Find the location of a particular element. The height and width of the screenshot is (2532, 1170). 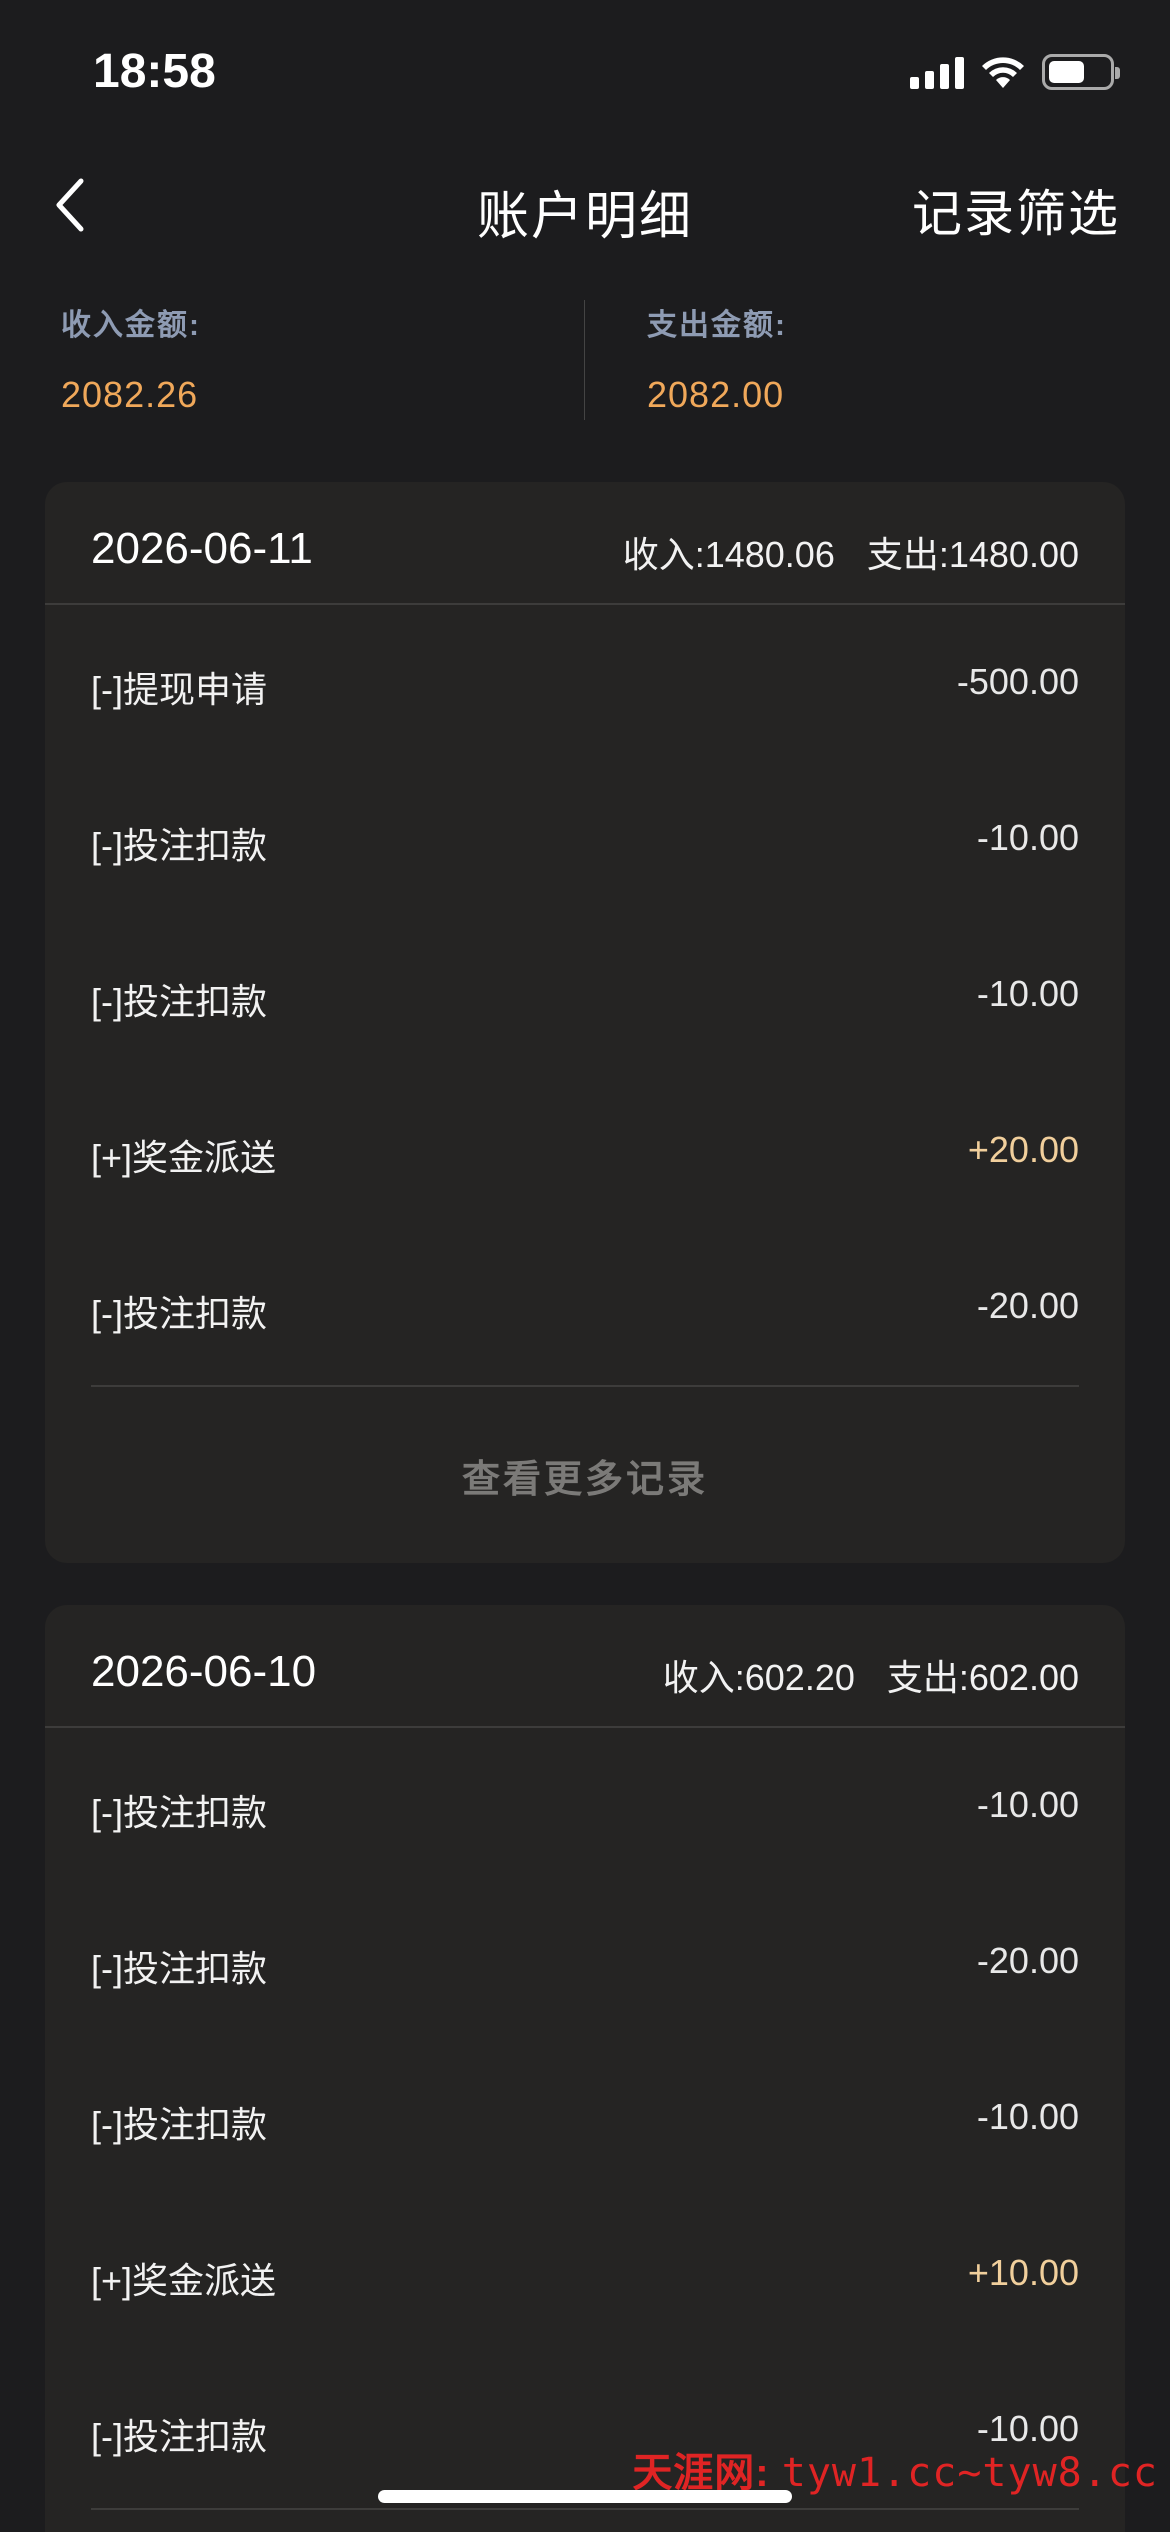

group-expense: 支出:602.00 is located at coordinates (982, 1677).